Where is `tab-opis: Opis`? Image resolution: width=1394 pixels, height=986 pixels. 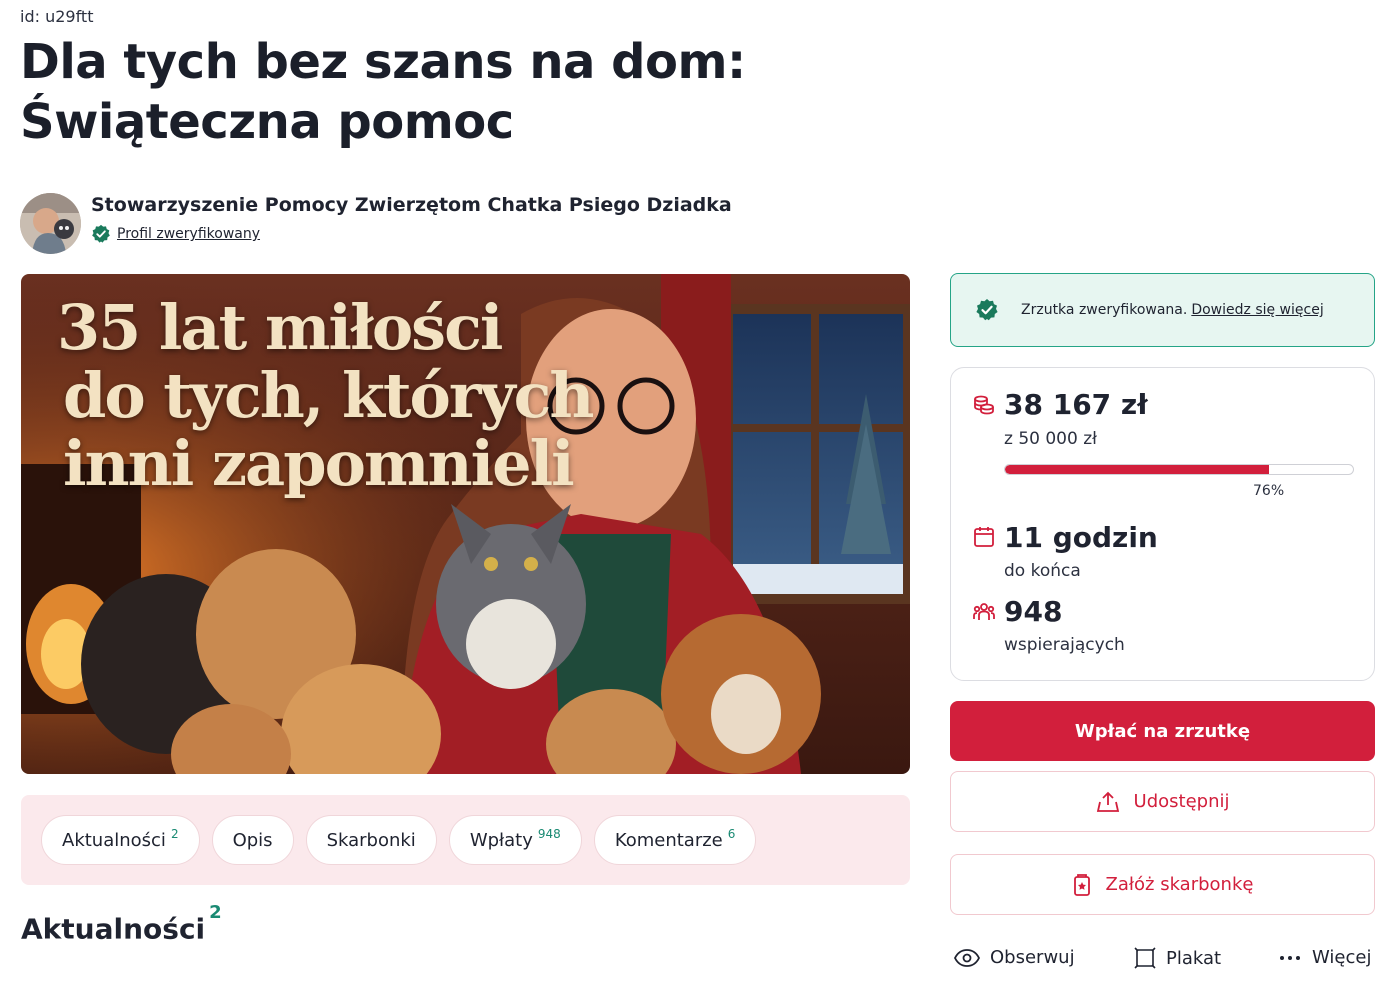
tab-opis: Opis is located at coordinates (252, 840).